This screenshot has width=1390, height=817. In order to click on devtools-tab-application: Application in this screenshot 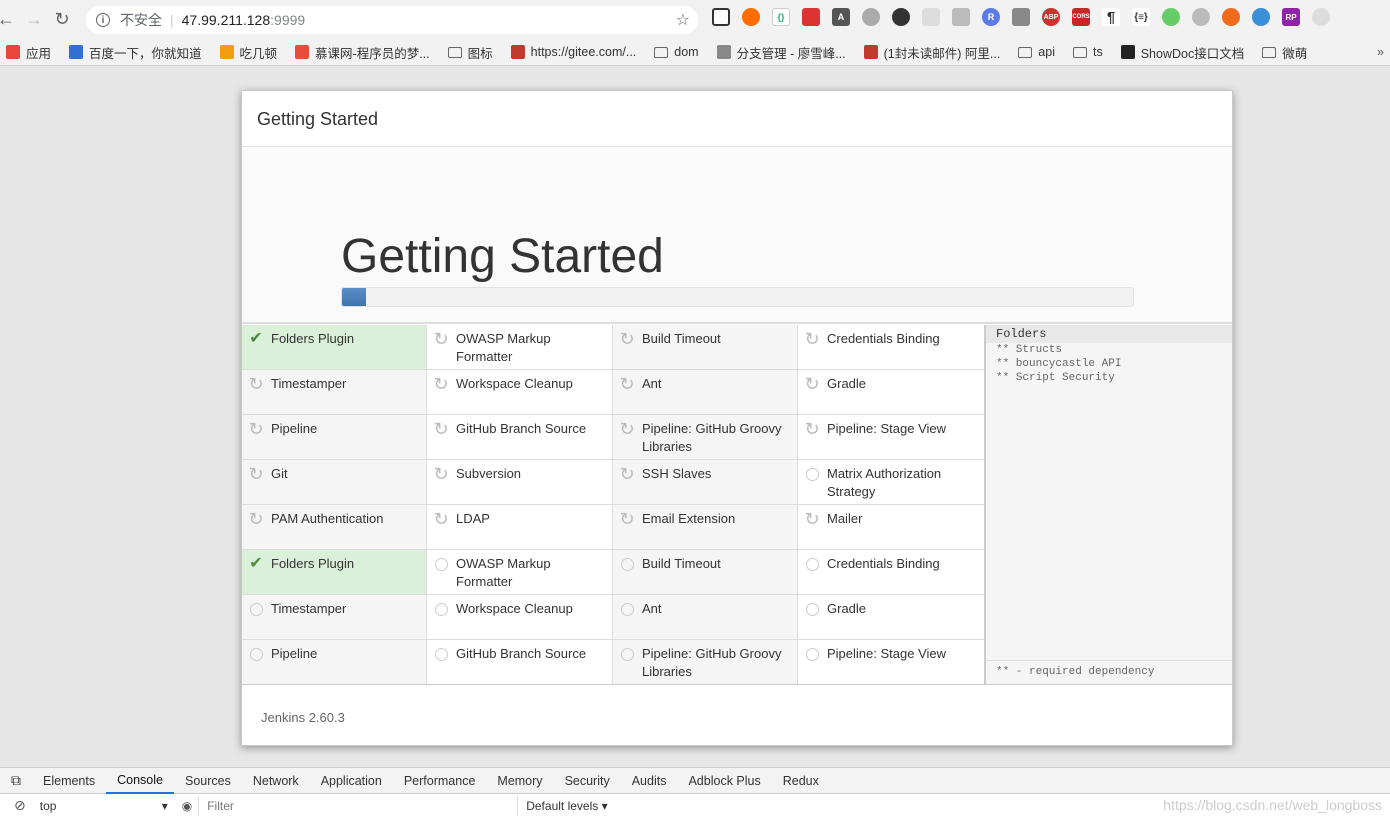, I will do `click(351, 781)`.